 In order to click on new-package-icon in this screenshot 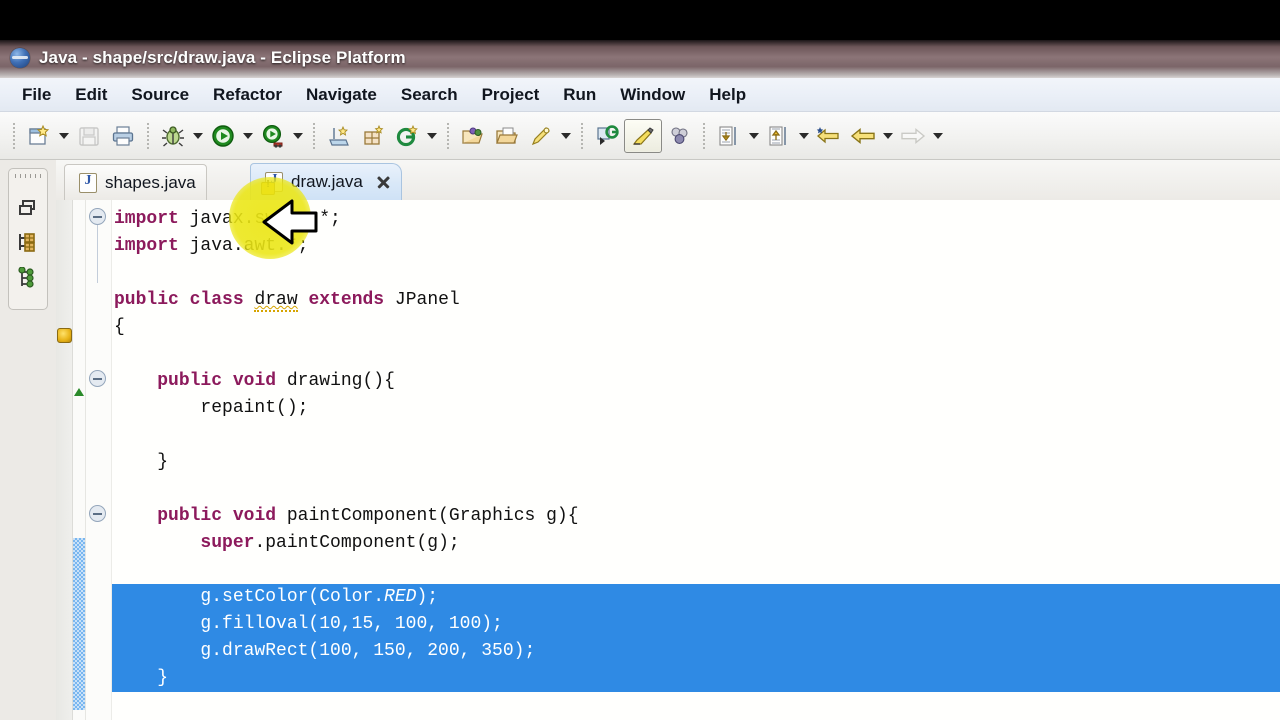, I will do `click(373, 136)`.